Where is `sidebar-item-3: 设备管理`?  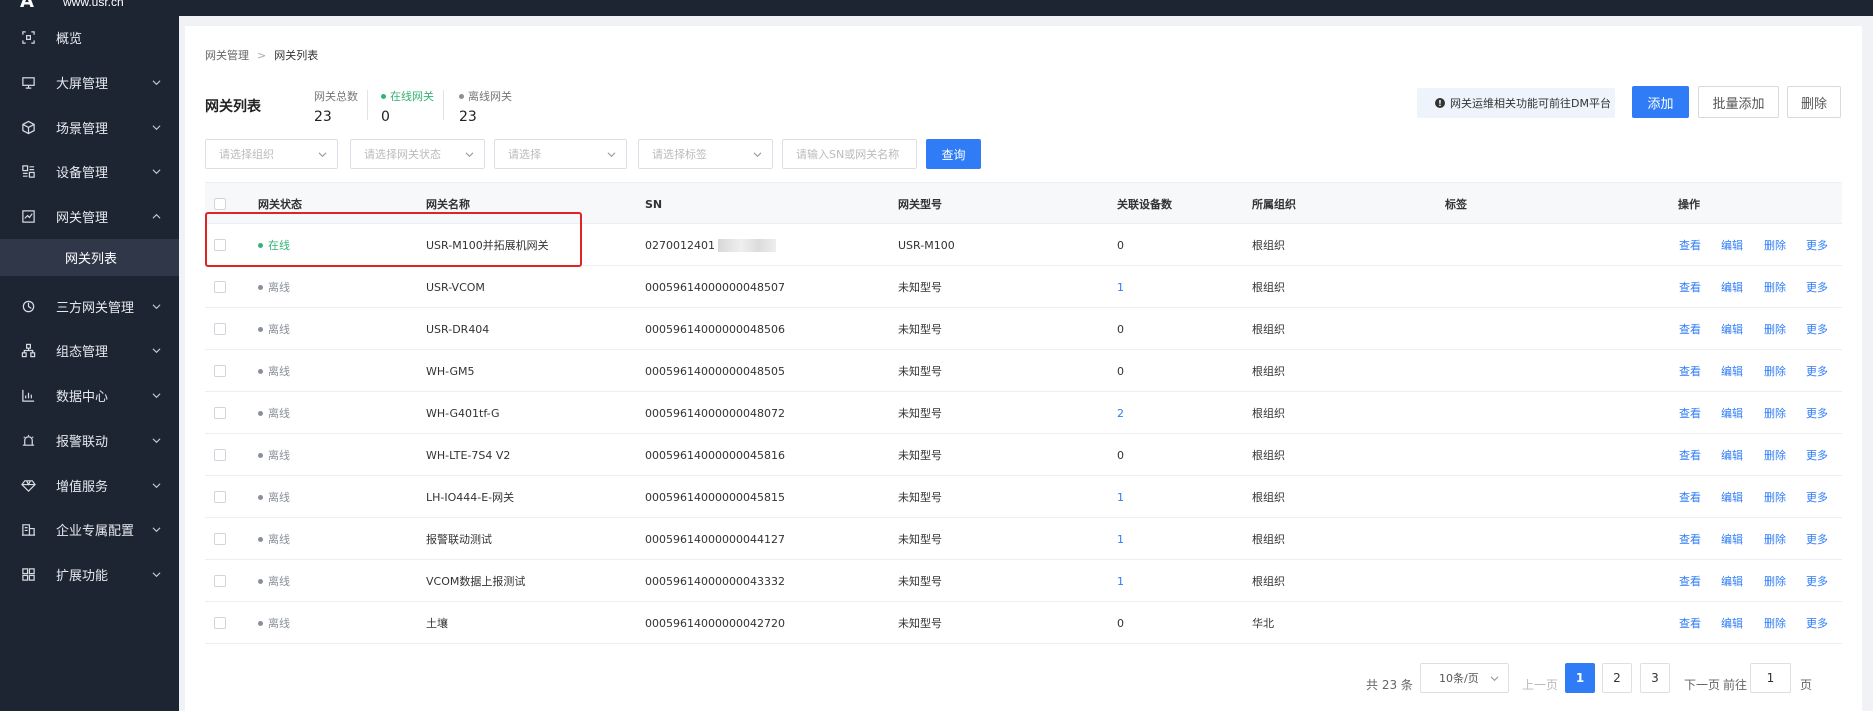 sidebar-item-3: 设备管理 is located at coordinates (89, 171).